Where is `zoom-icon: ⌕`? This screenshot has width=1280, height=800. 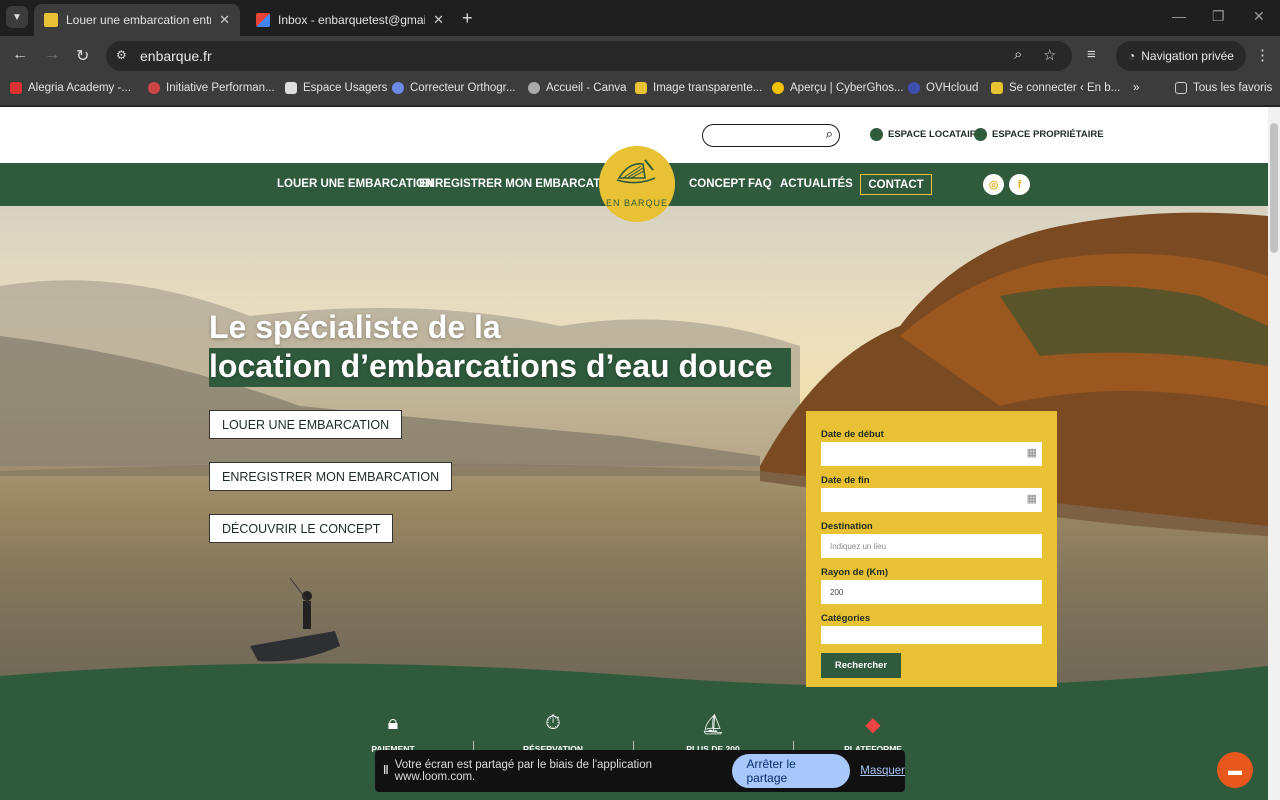 zoom-icon: ⌕ is located at coordinates (1018, 54).